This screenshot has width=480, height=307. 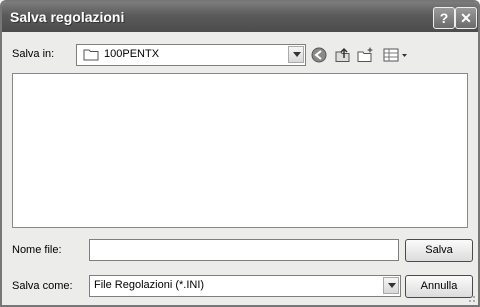 I want to click on save-button: Salva, so click(x=439, y=250).